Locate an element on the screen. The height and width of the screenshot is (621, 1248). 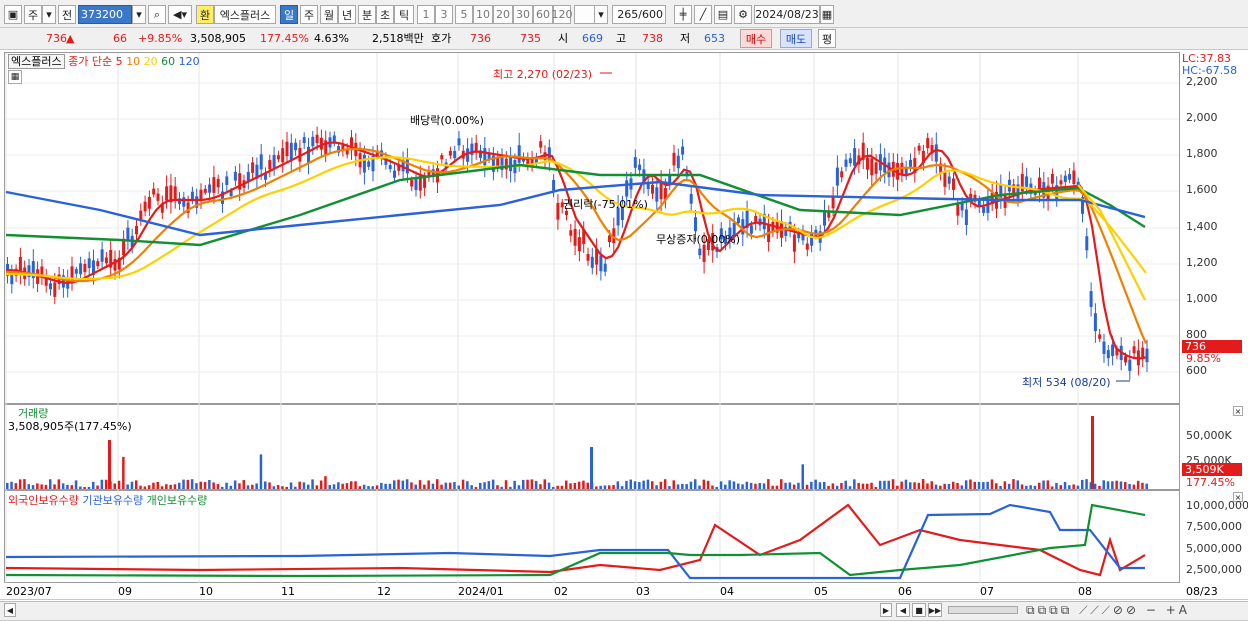
price-tick: 600 is located at coordinates (1196, 370).